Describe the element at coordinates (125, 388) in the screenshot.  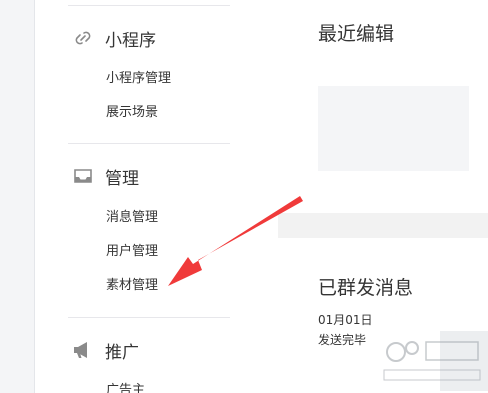
I see `sidebar-item-advertiser: 广告主` at that location.